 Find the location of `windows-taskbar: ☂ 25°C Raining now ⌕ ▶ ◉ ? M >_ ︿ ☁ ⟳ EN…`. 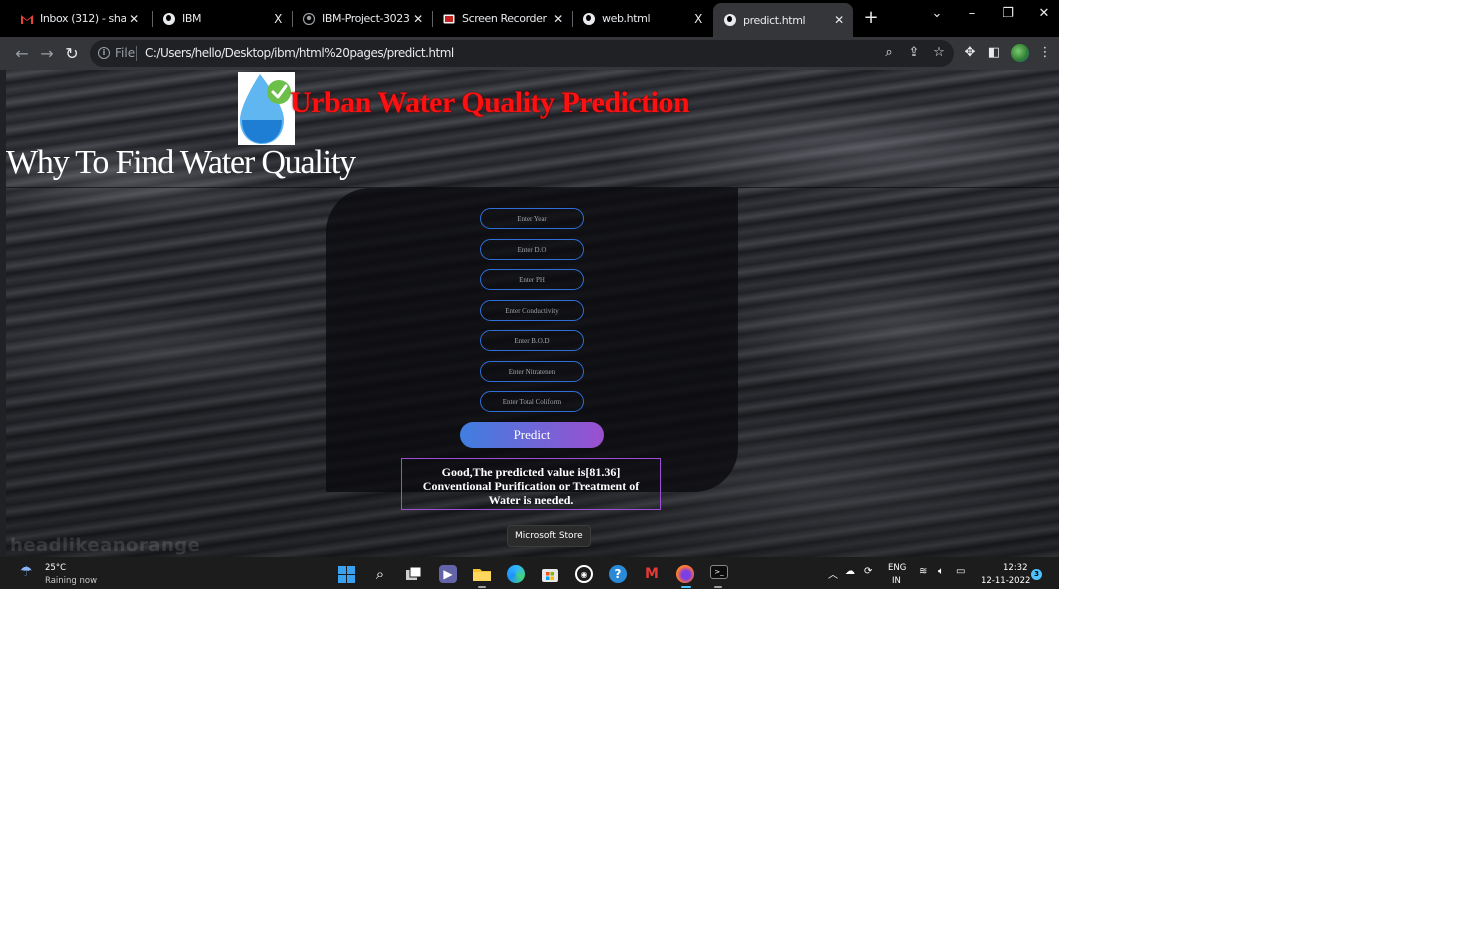

windows-taskbar: ☂ 25°C Raining now ⌕ ▶ ◉ ? M >_ ︿ ☁ ⟳ EN… is located at coordinates (529, 573).